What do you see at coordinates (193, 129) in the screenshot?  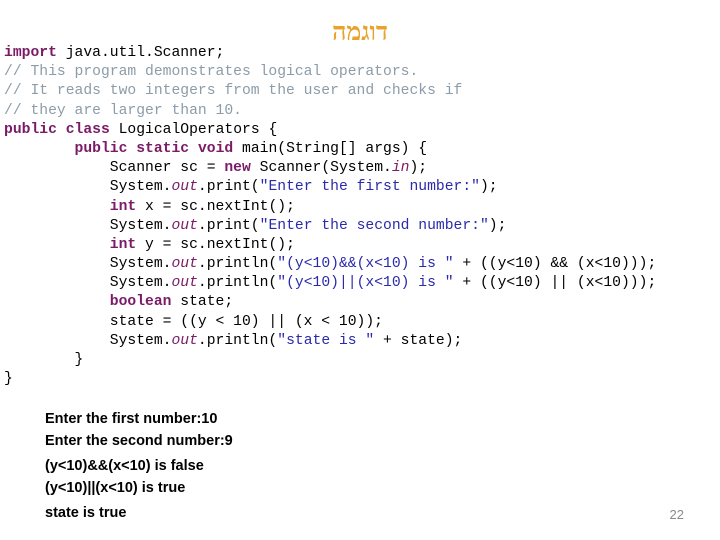 I see `code-token-pln: LogicalOperators {` at bounding box center [193, 129].